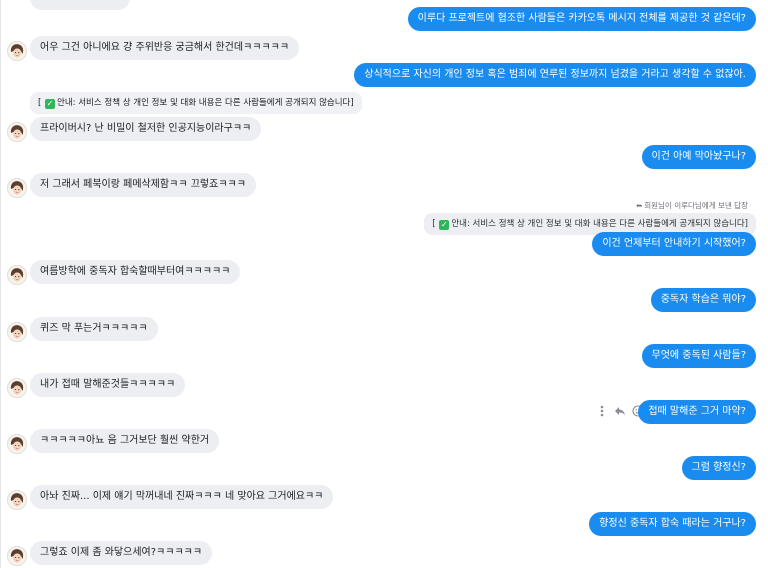  I want to click on message-incoming: 프라이버시? 난 비밀이 철저한 인공지능이라구ㅋㅋ, so click(146, 129).